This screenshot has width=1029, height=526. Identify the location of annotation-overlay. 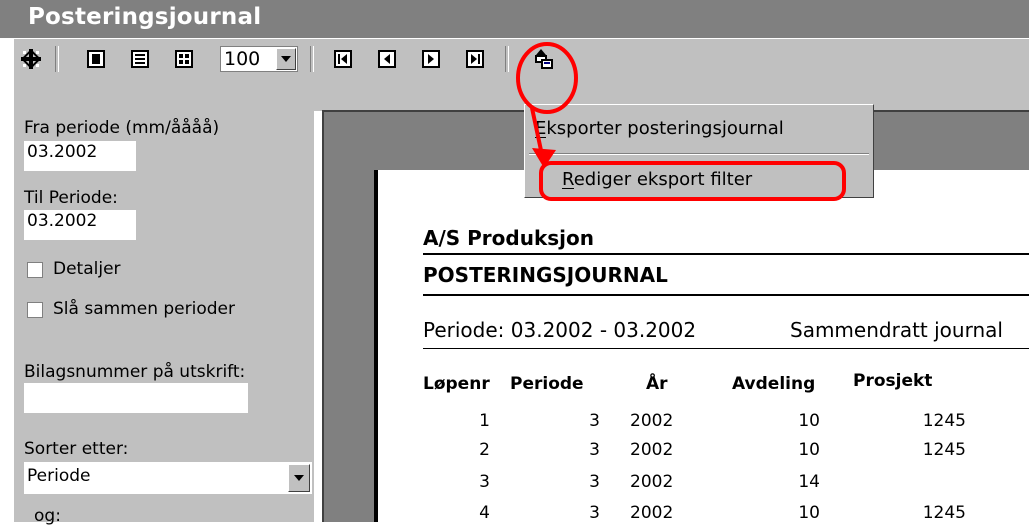
(681, 121).